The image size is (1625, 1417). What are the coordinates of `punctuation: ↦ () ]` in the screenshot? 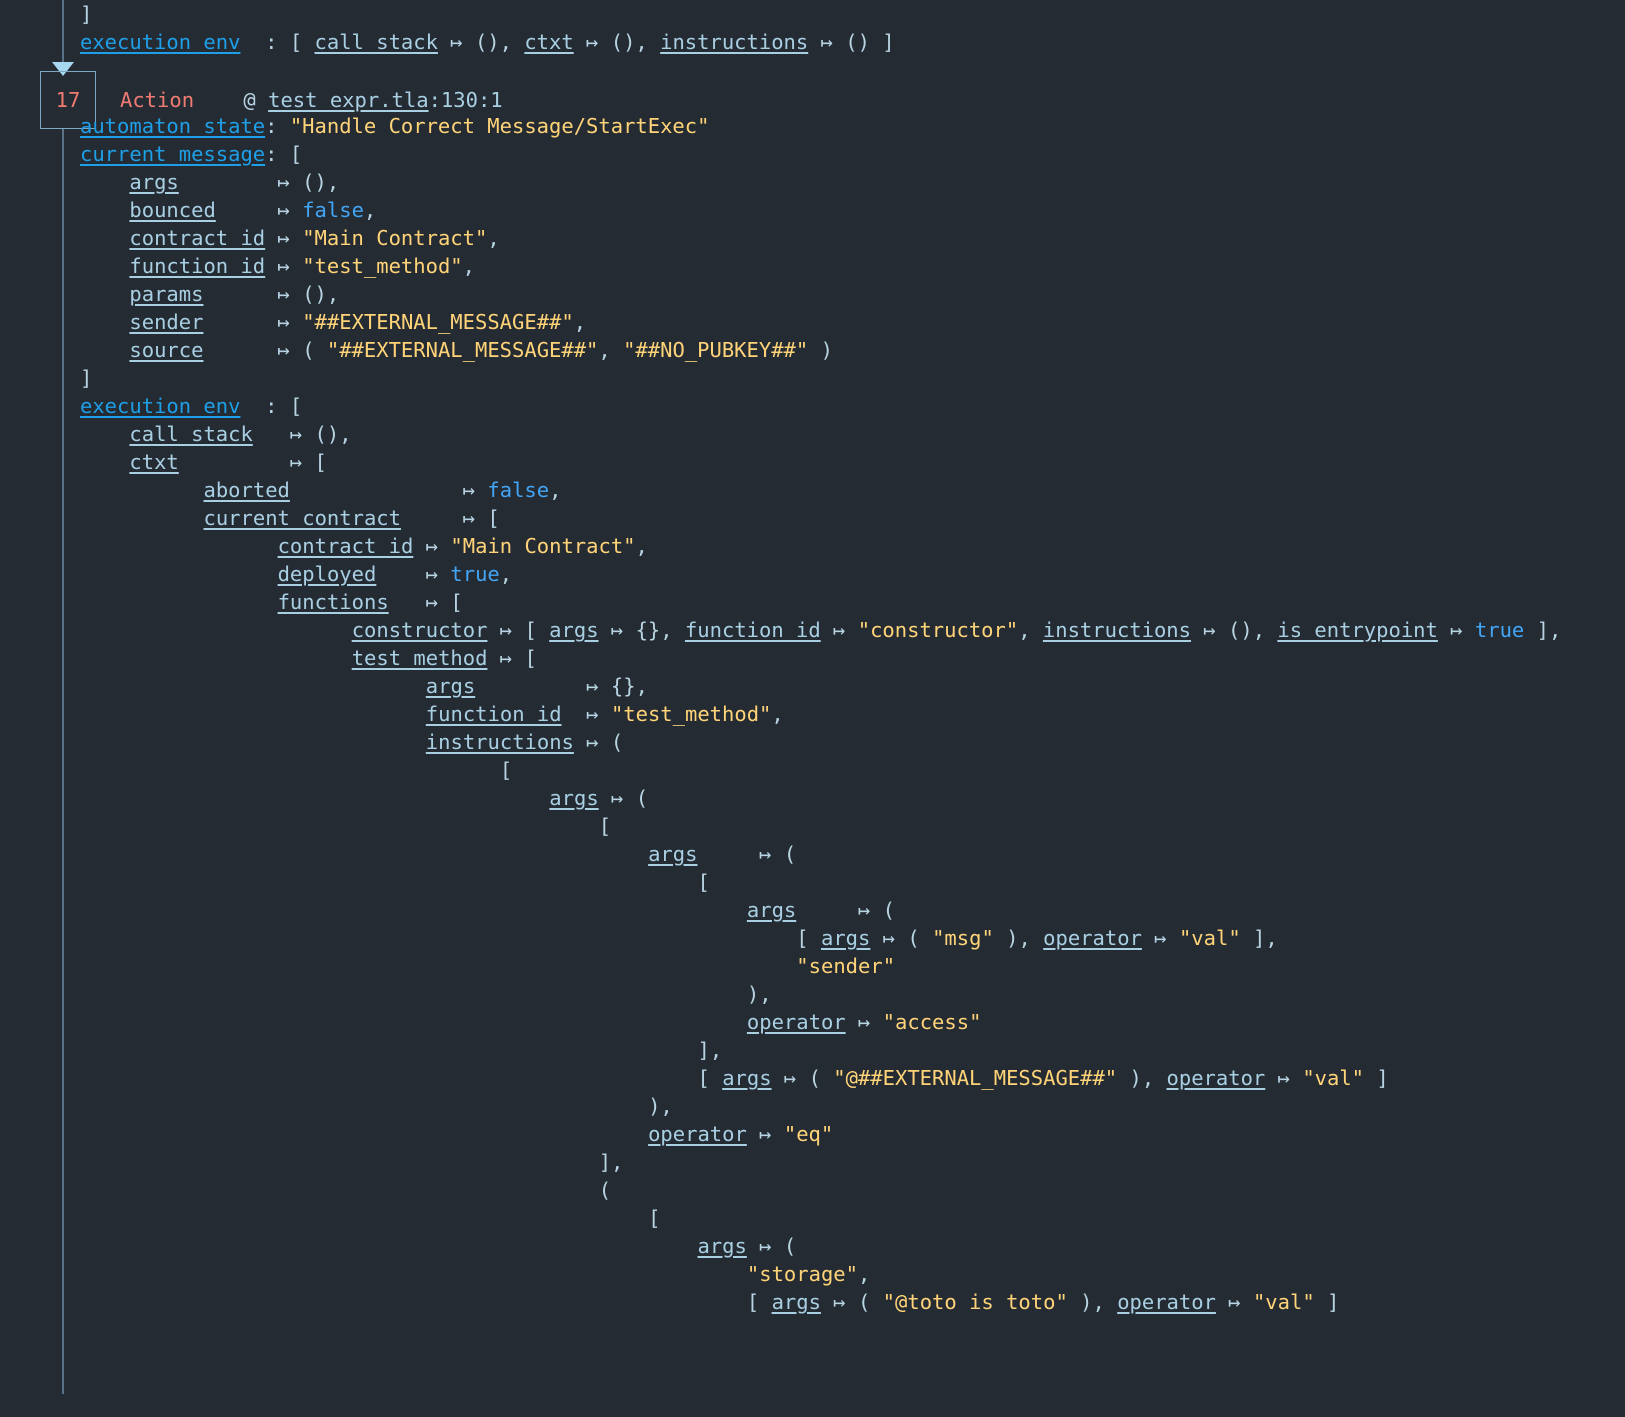 It's located at (851, 42).